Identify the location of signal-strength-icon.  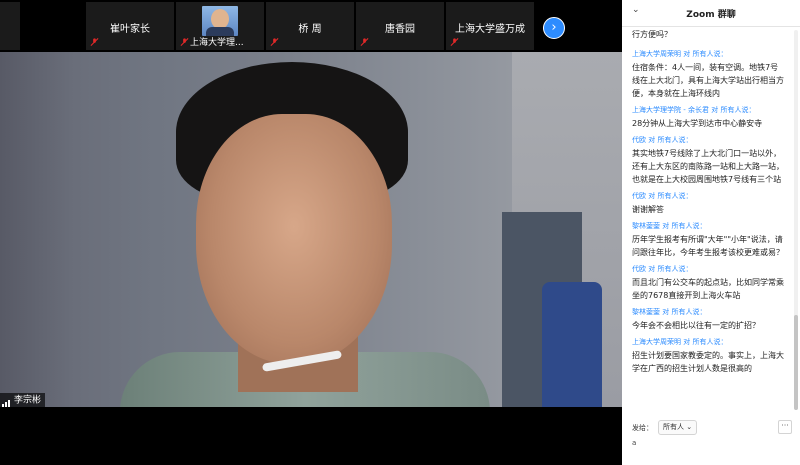
(6, 400).